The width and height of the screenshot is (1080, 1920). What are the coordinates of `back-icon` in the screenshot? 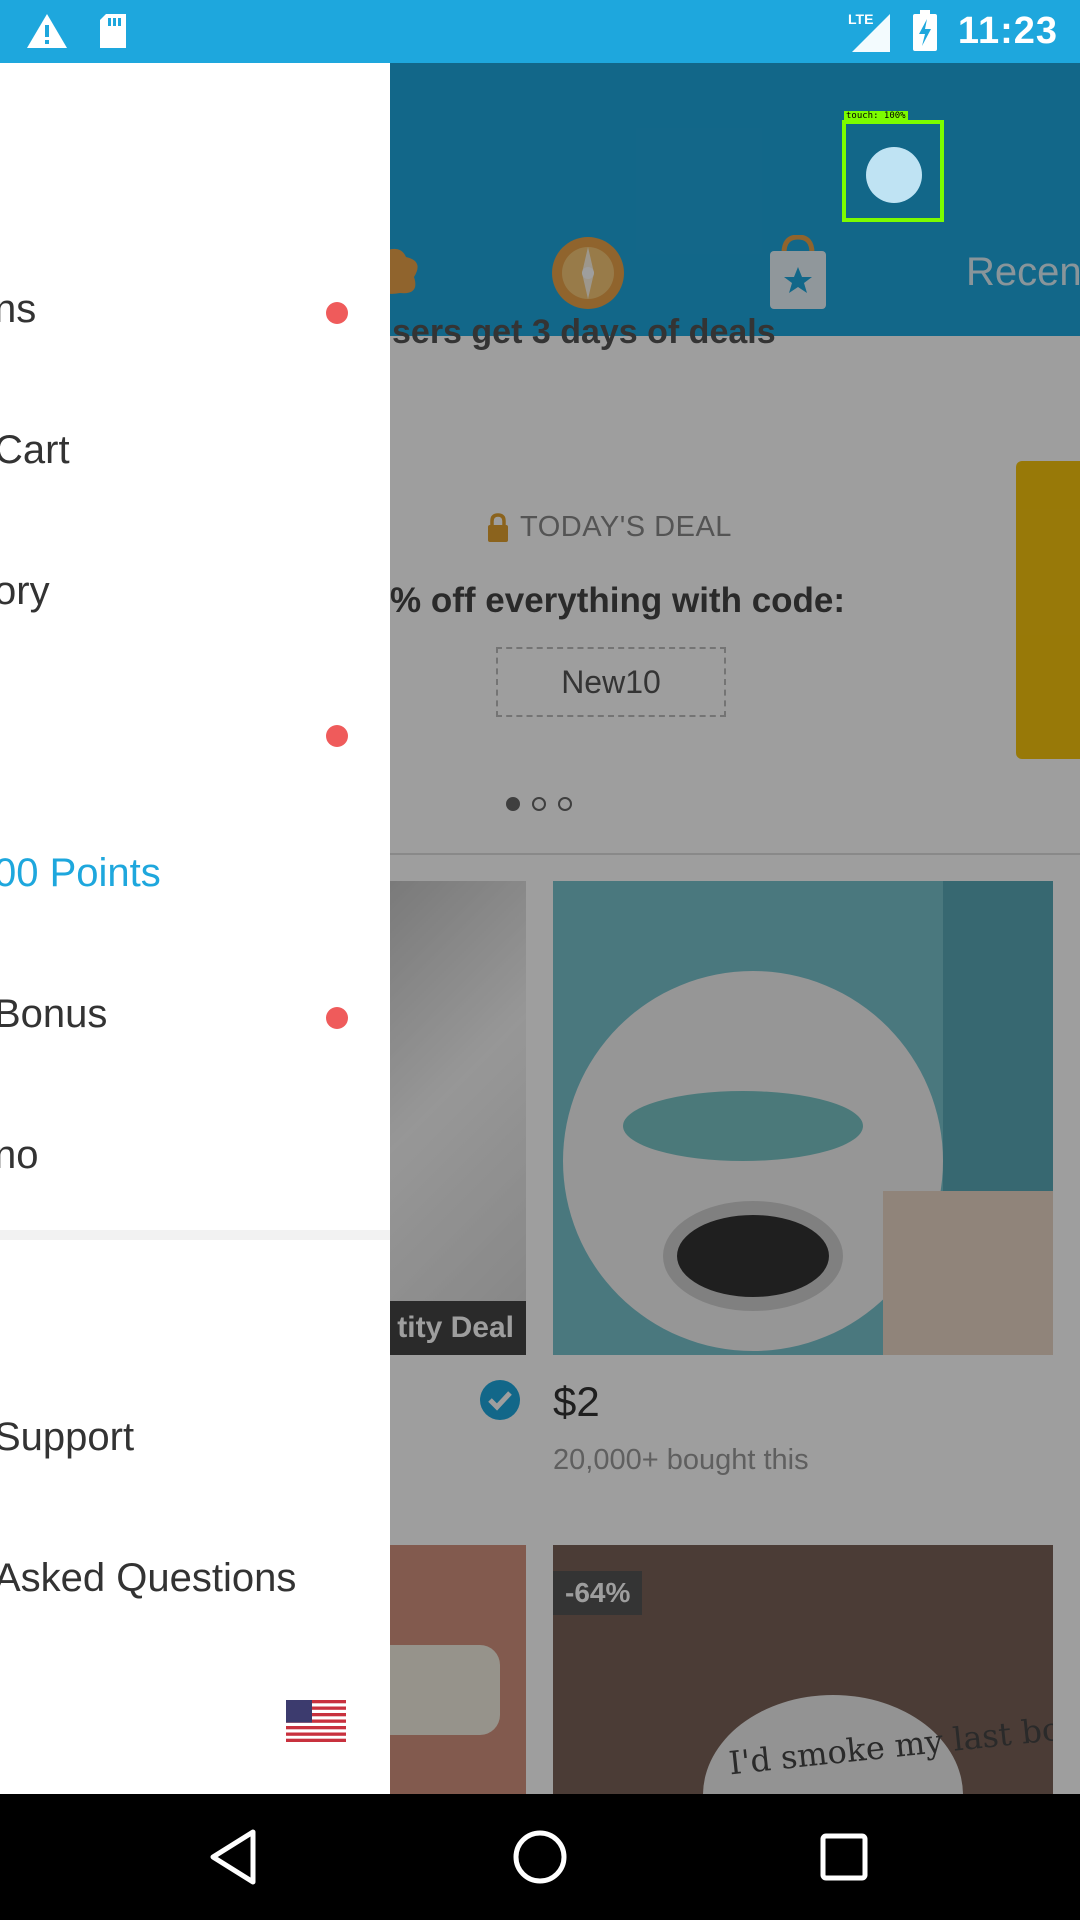 It's located at (236, 1857).